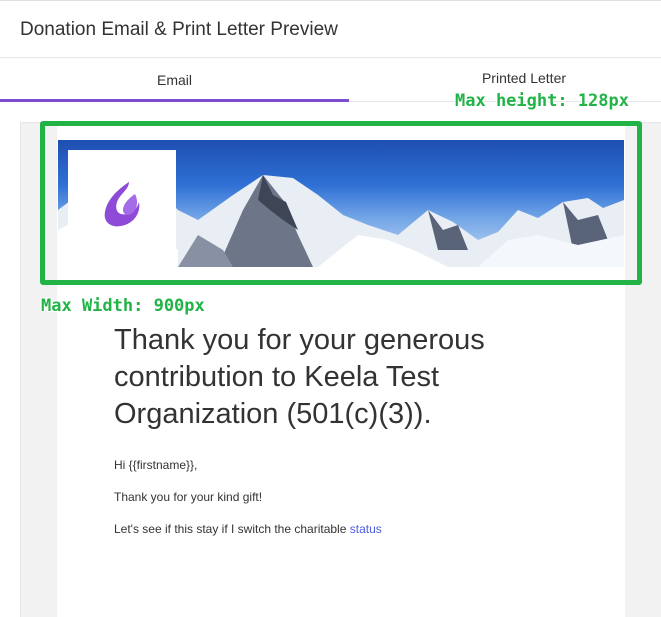 This screenshot has width=661, height=617. I want to click on max-width-annotation: Max Width: 900px, so click(123, 306).